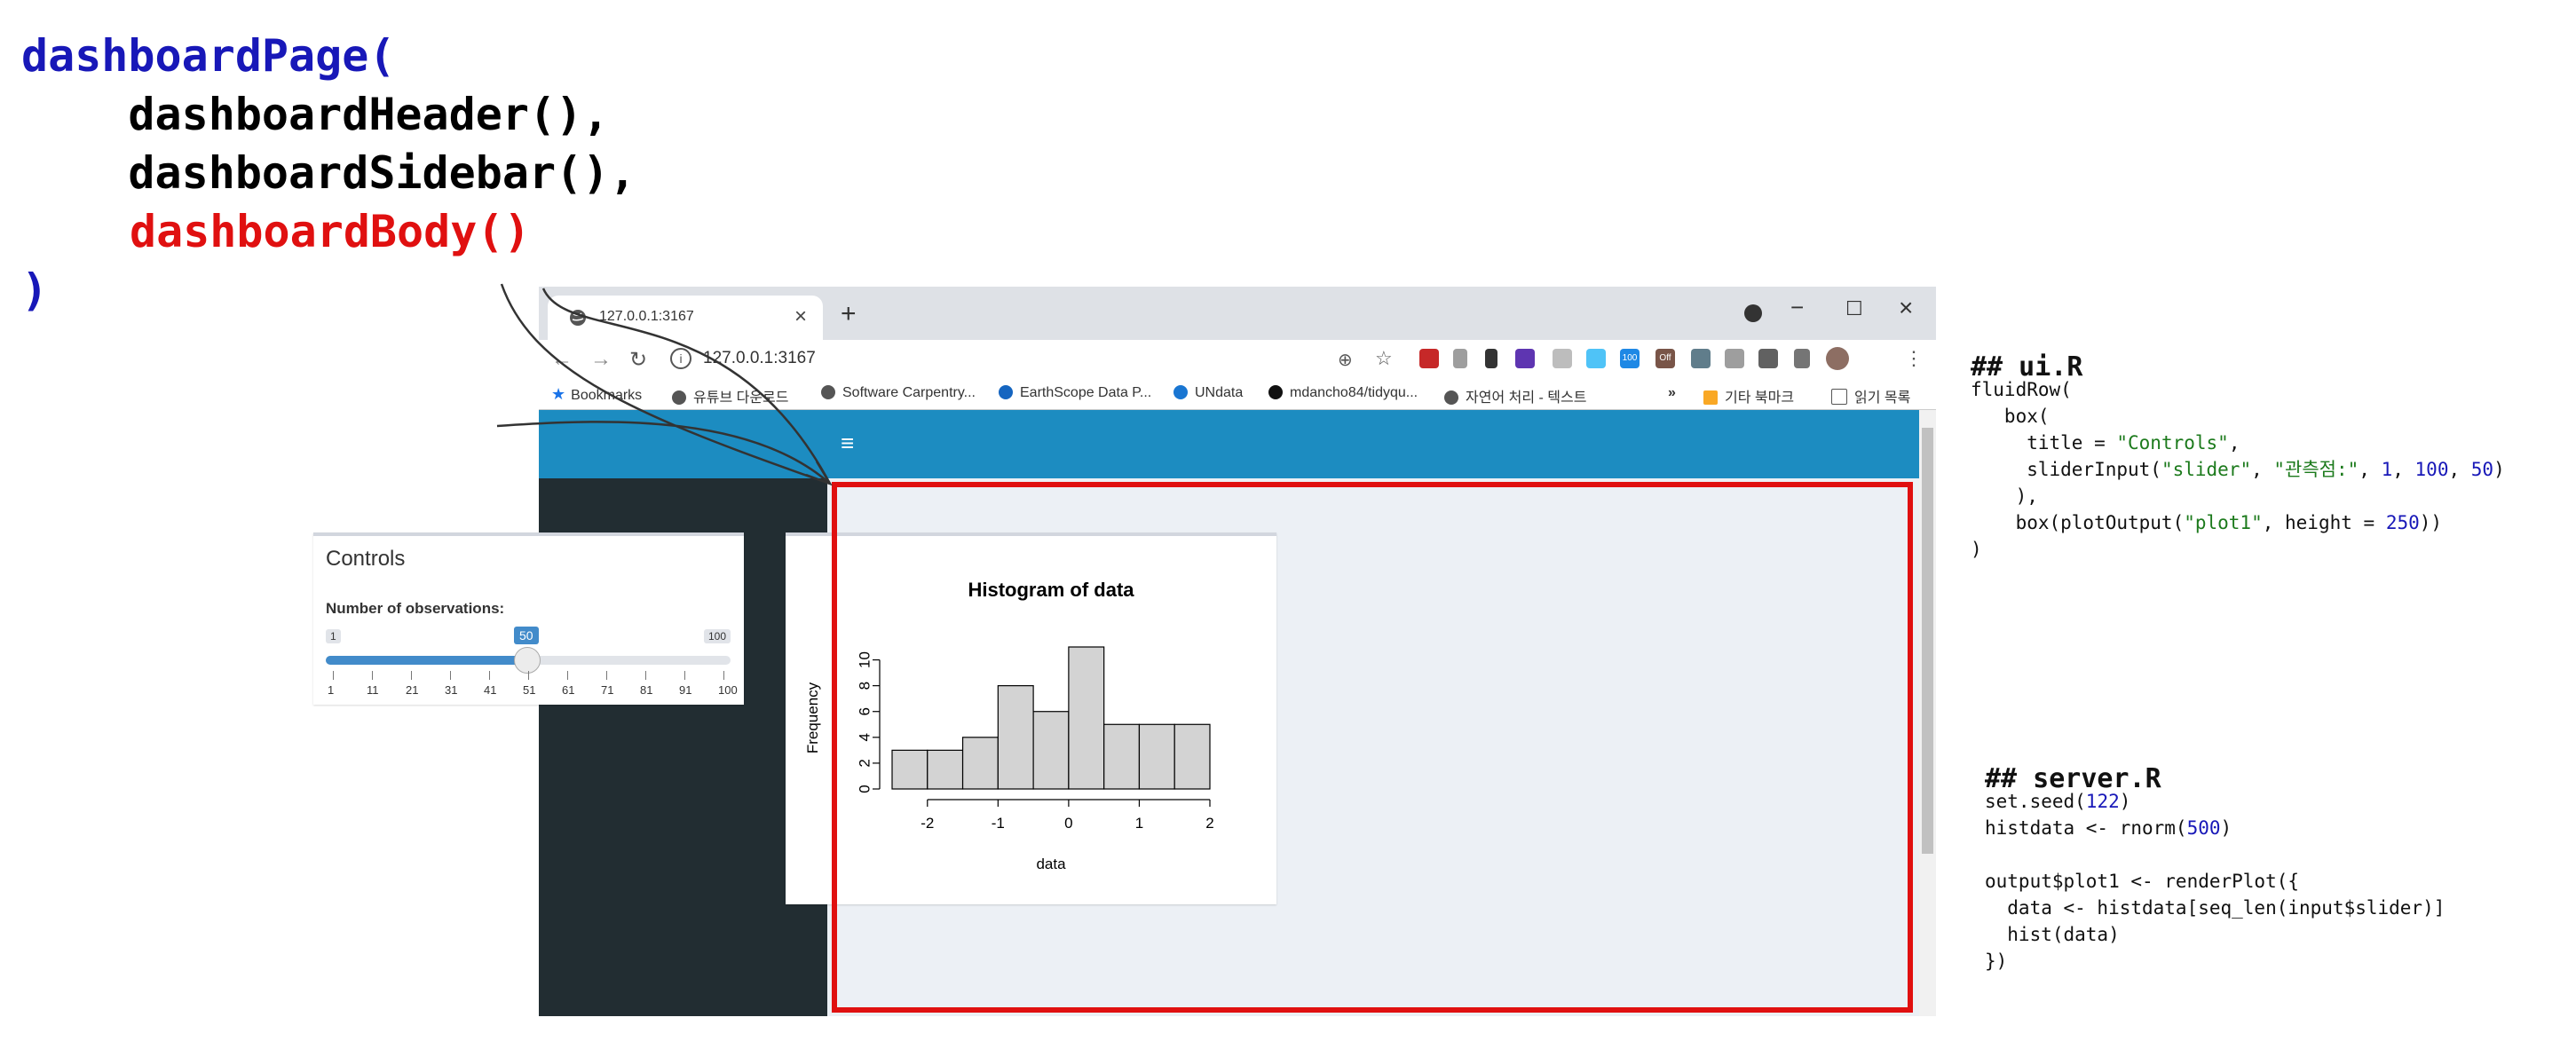 The height and width of the screenshot is (1049, 2576). What do you see at coordinates (2010, 417) in the screenshot?
I see `code-line: box(` at bounding box center [2010, 417].